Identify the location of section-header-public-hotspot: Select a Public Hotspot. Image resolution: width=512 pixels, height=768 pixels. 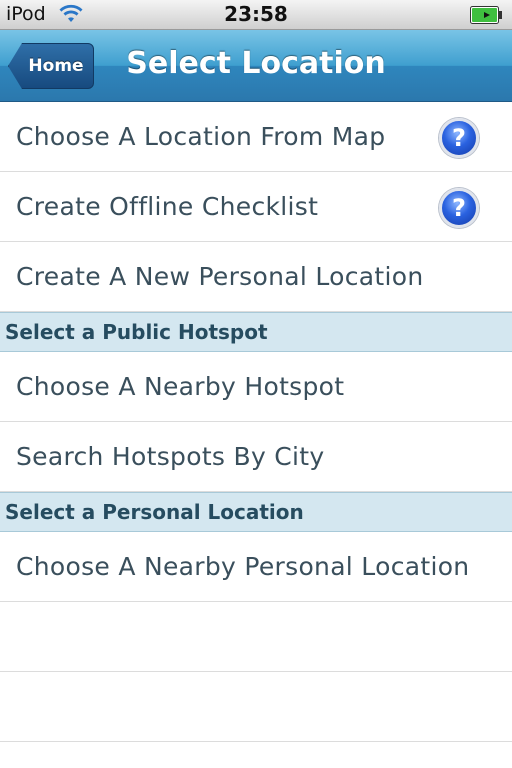
(256, 332).